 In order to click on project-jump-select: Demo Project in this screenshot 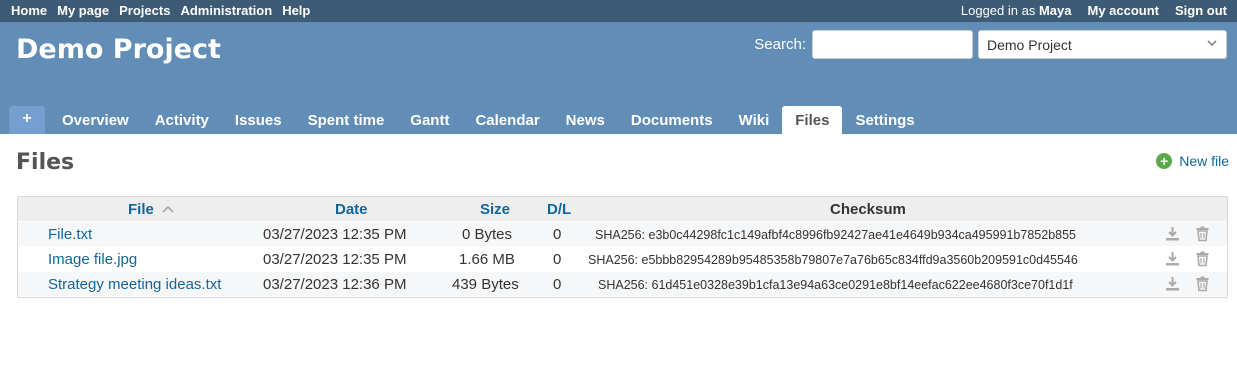, I will do `click(1102, 44)`.